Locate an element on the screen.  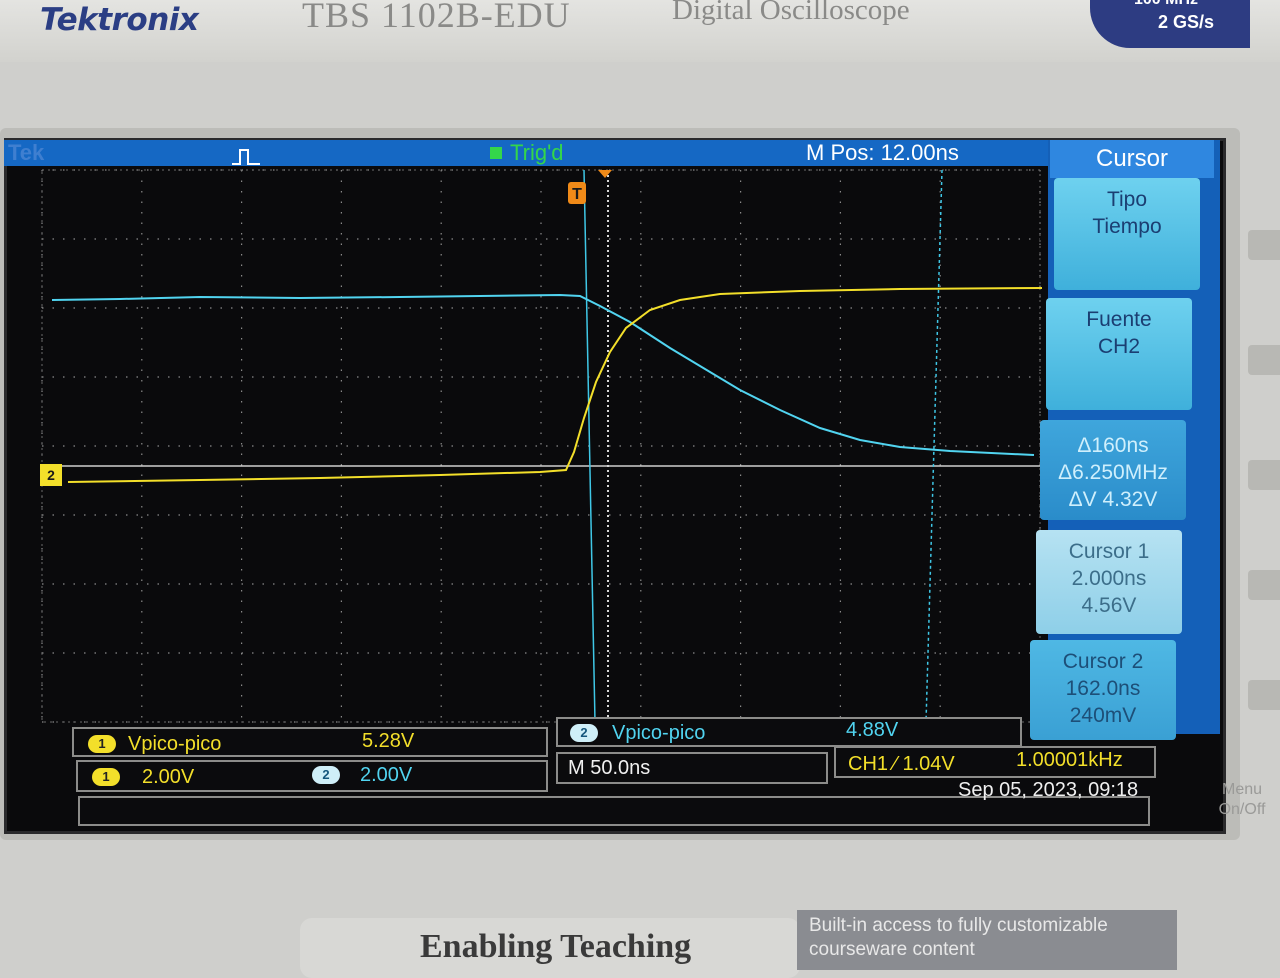
trigger-level: CH1 ⁄ 1.04V is located at coordinates (901, 764).